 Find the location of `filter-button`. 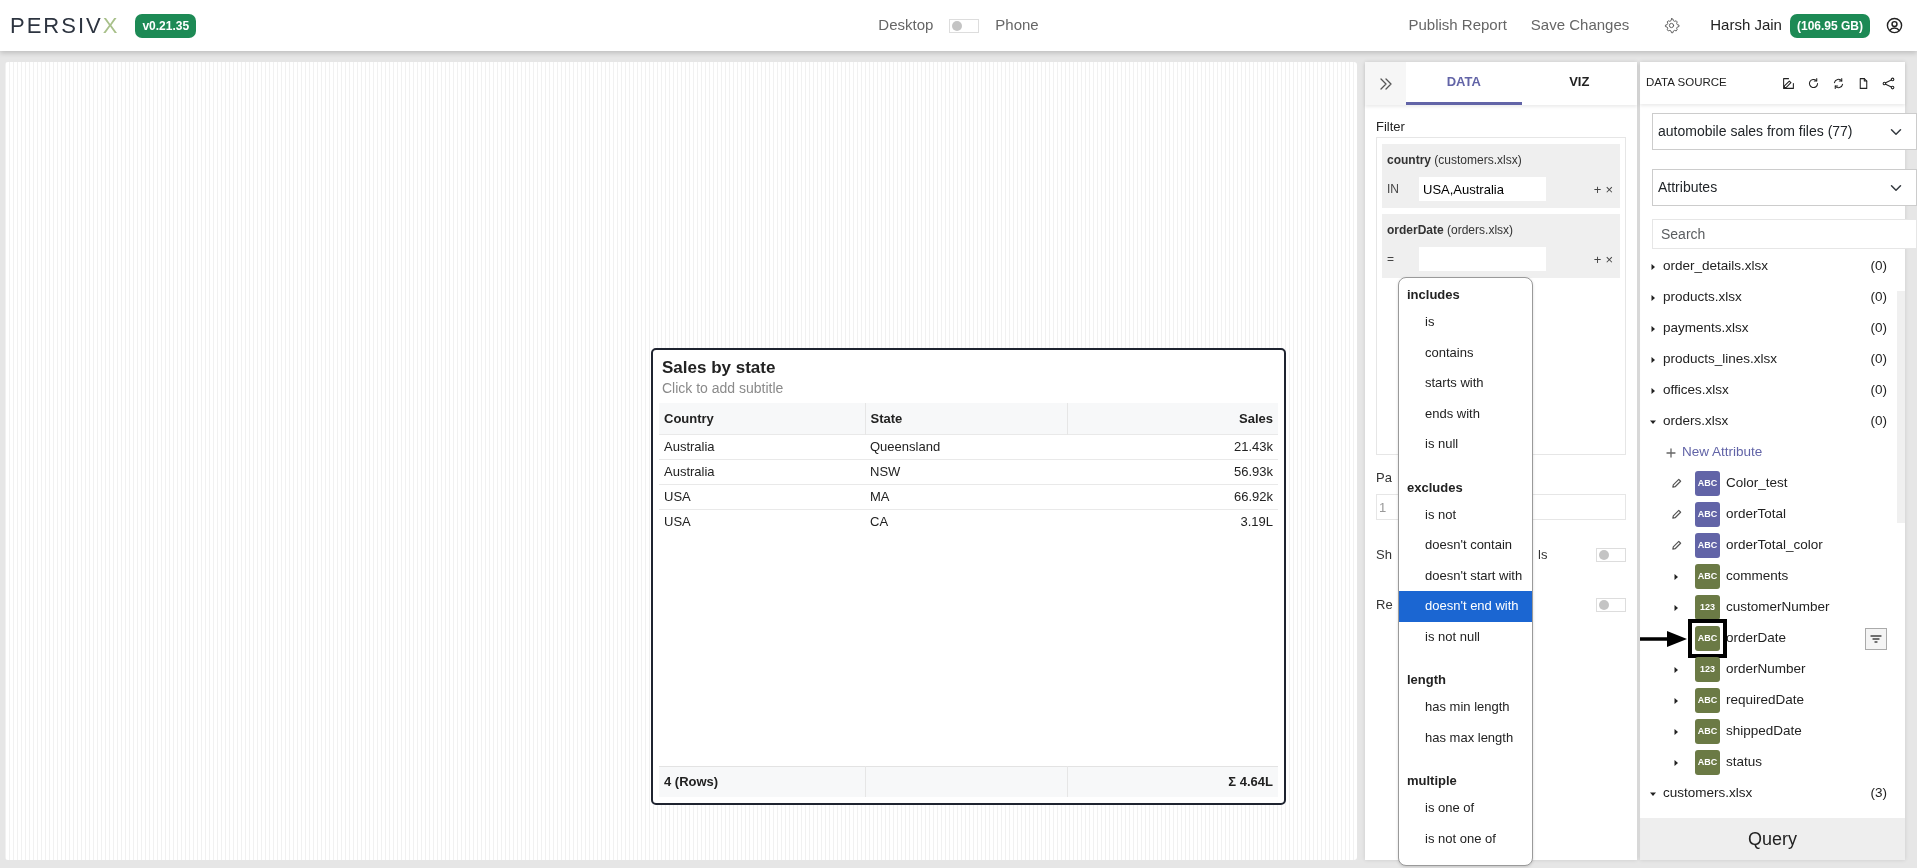

filter-button is located at coordinates (1876, 638).